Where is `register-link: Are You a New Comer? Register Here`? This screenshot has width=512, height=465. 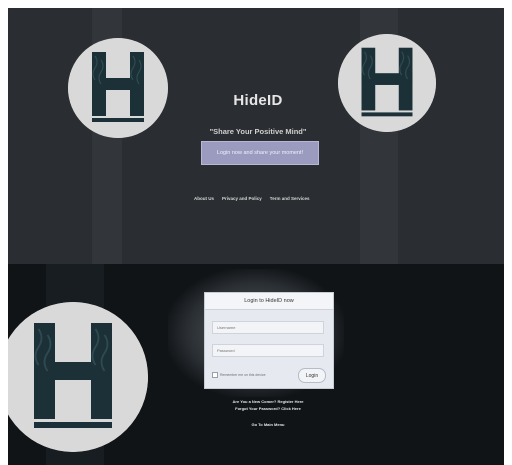 register-link: Are You a New Comer? Register Here is located at coordinates (268, 401).